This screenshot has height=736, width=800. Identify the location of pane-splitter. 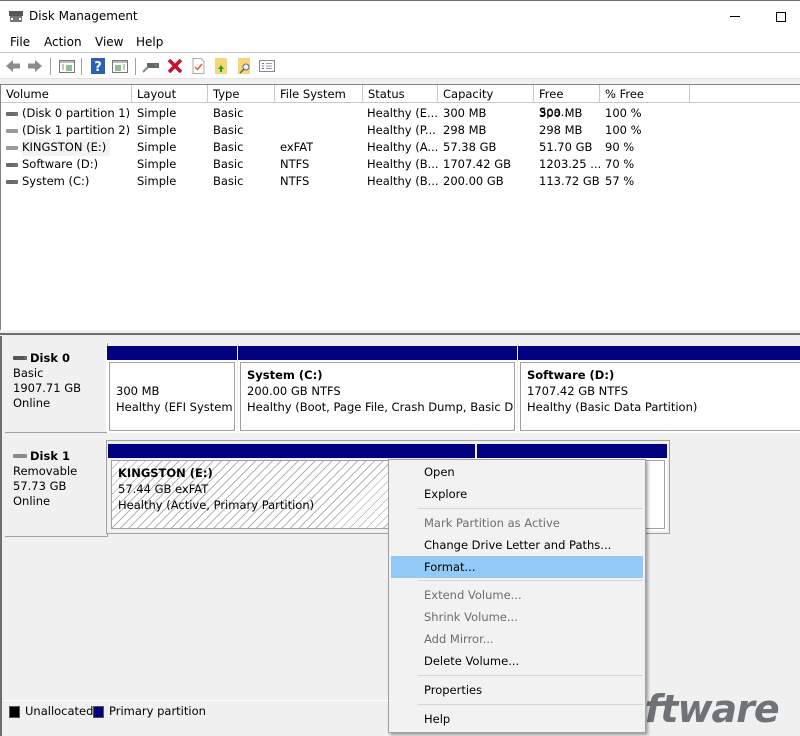
(400, 332).